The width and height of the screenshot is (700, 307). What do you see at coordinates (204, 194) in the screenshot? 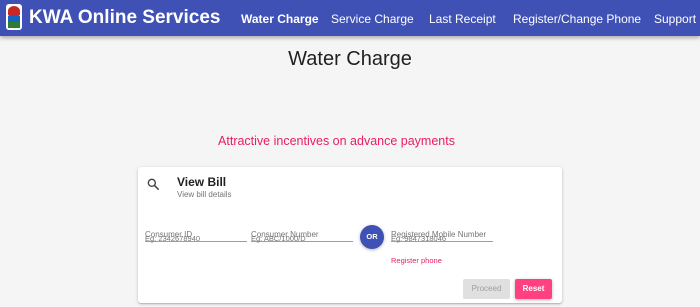
I see `card-subtitle: View bill details` at bounding box center [204, 194].